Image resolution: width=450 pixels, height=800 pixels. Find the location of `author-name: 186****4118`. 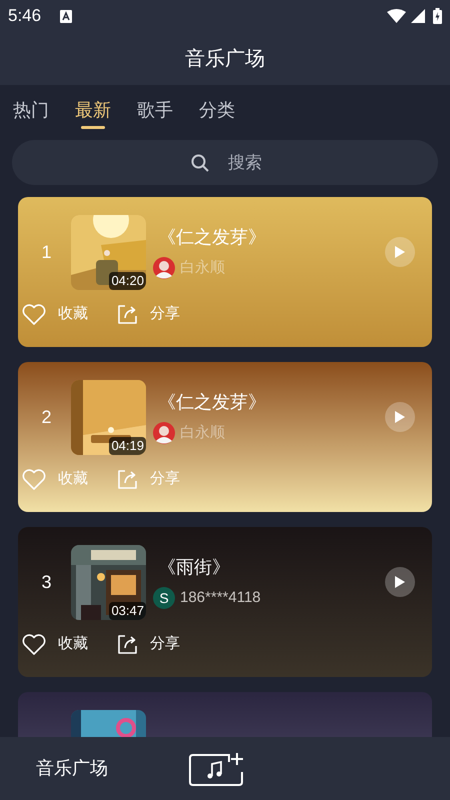

author-name: 186****4118 is located at coordinates (220, 598).